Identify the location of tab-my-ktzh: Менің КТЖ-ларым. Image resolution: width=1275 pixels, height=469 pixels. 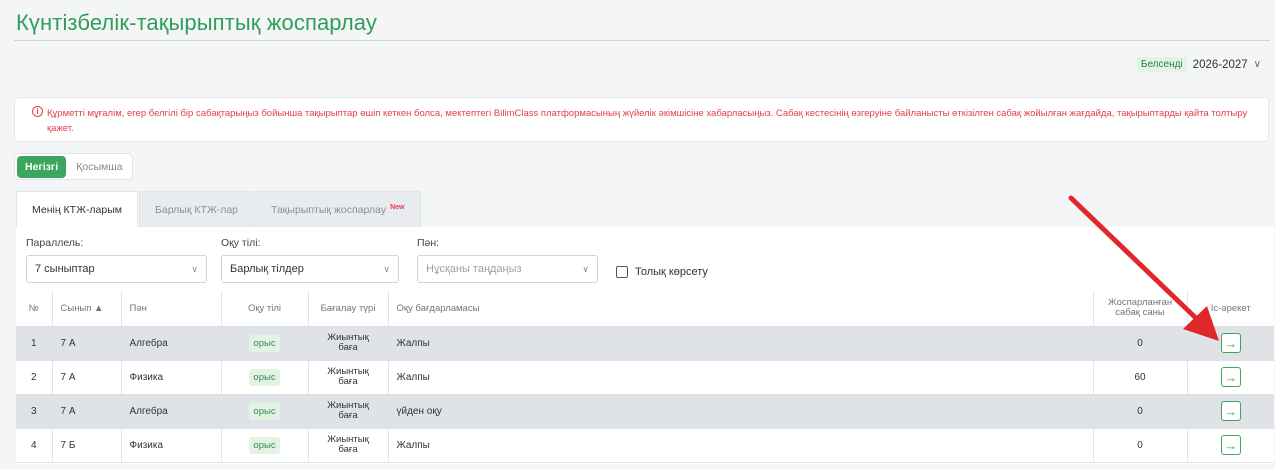
(77, 209).